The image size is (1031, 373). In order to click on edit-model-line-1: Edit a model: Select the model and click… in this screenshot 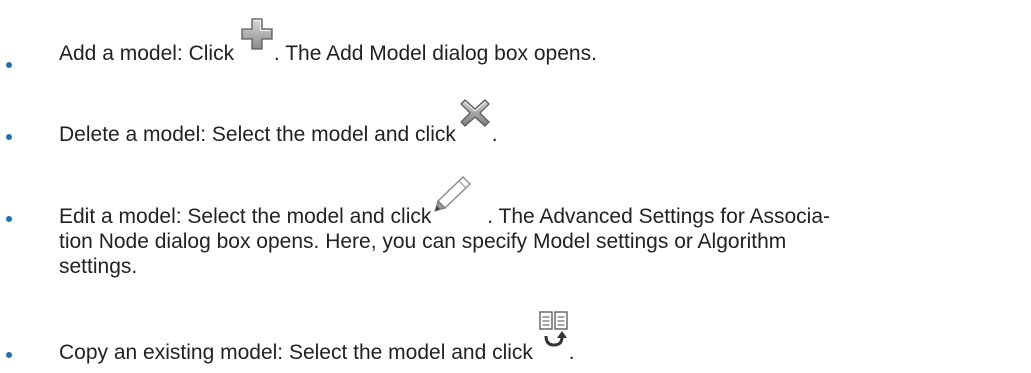, I will do `click(535, 202)`.